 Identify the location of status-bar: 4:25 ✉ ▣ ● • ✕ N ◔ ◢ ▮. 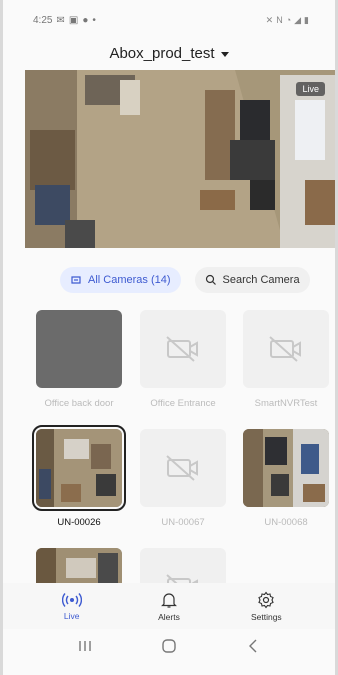
(169, 20).